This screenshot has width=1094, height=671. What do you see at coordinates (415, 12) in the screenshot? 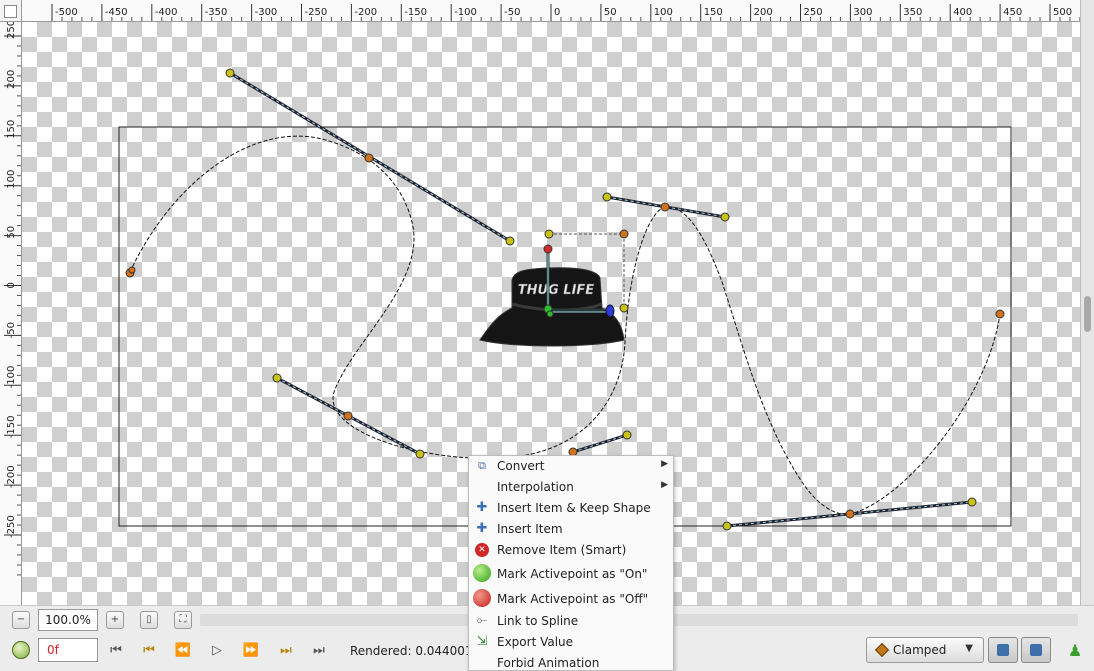
I see `ruler-label: -150` at bounding box center [415, 12].